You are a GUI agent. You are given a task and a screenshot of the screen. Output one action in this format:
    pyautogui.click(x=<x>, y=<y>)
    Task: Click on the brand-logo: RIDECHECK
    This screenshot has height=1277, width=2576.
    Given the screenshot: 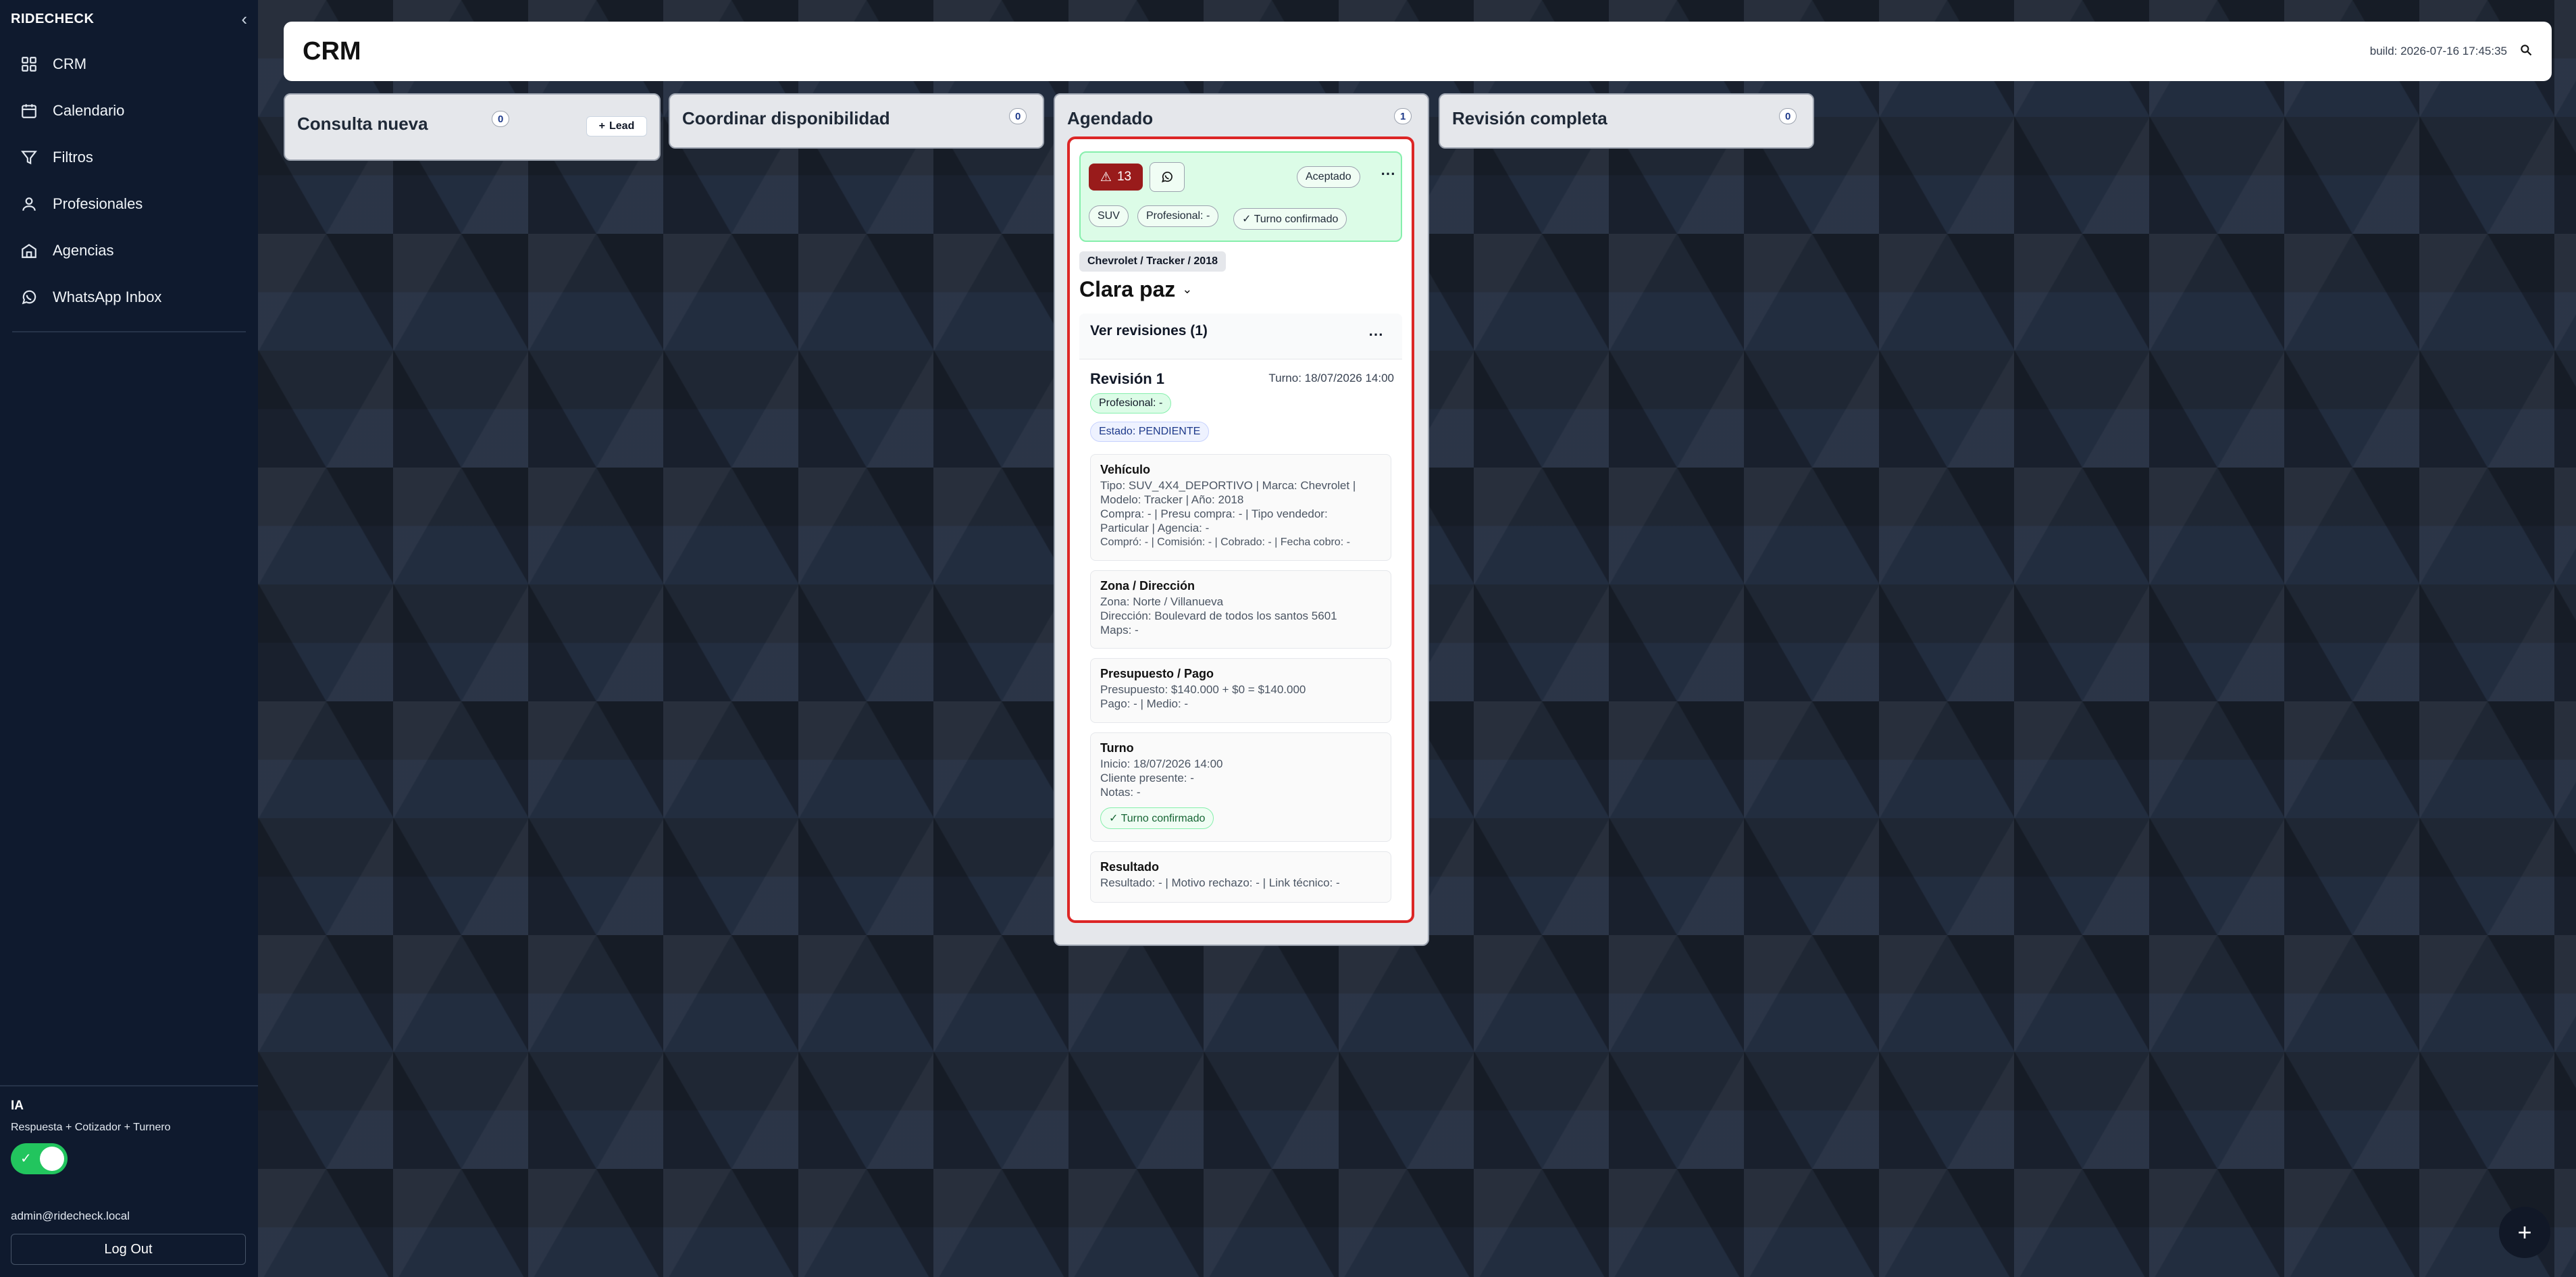 What is the action you would take?
    pyautogui.click(x=53, y=18)
    